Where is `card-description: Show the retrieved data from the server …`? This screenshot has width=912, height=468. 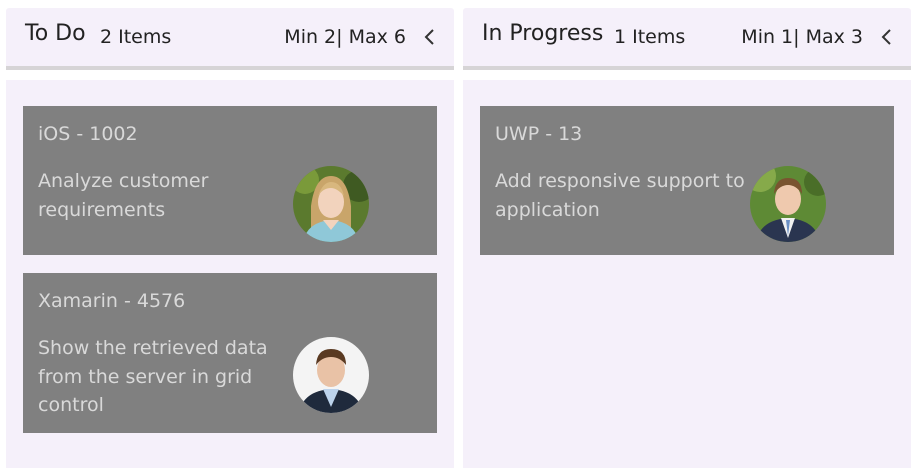
card-description: Show the retrieved data from the server … is located at coordinates (153, 376).